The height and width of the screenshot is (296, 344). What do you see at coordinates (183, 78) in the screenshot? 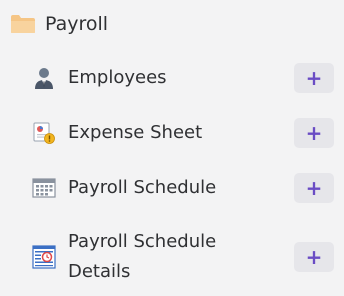
I see `list-item-employees: Employees +` at bounding box center [183, 78].